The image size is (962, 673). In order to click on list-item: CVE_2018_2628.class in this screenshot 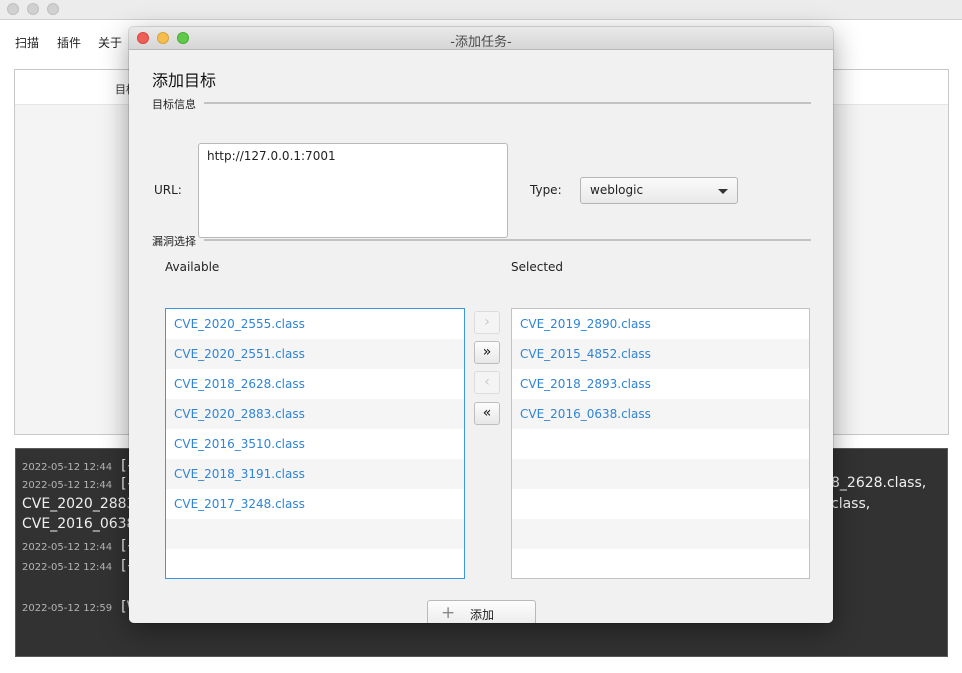, I will do `click(315, 384)`.